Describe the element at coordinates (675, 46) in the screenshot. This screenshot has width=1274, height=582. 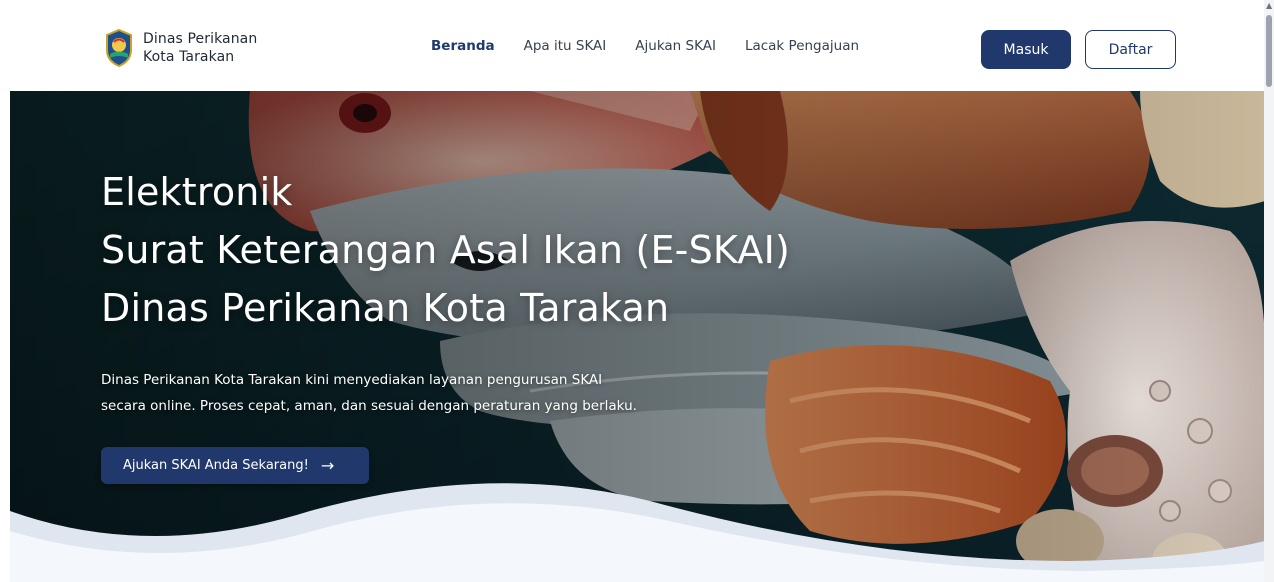
I see `nav-ajukan-skai: Ajukan SKAI` at that location.